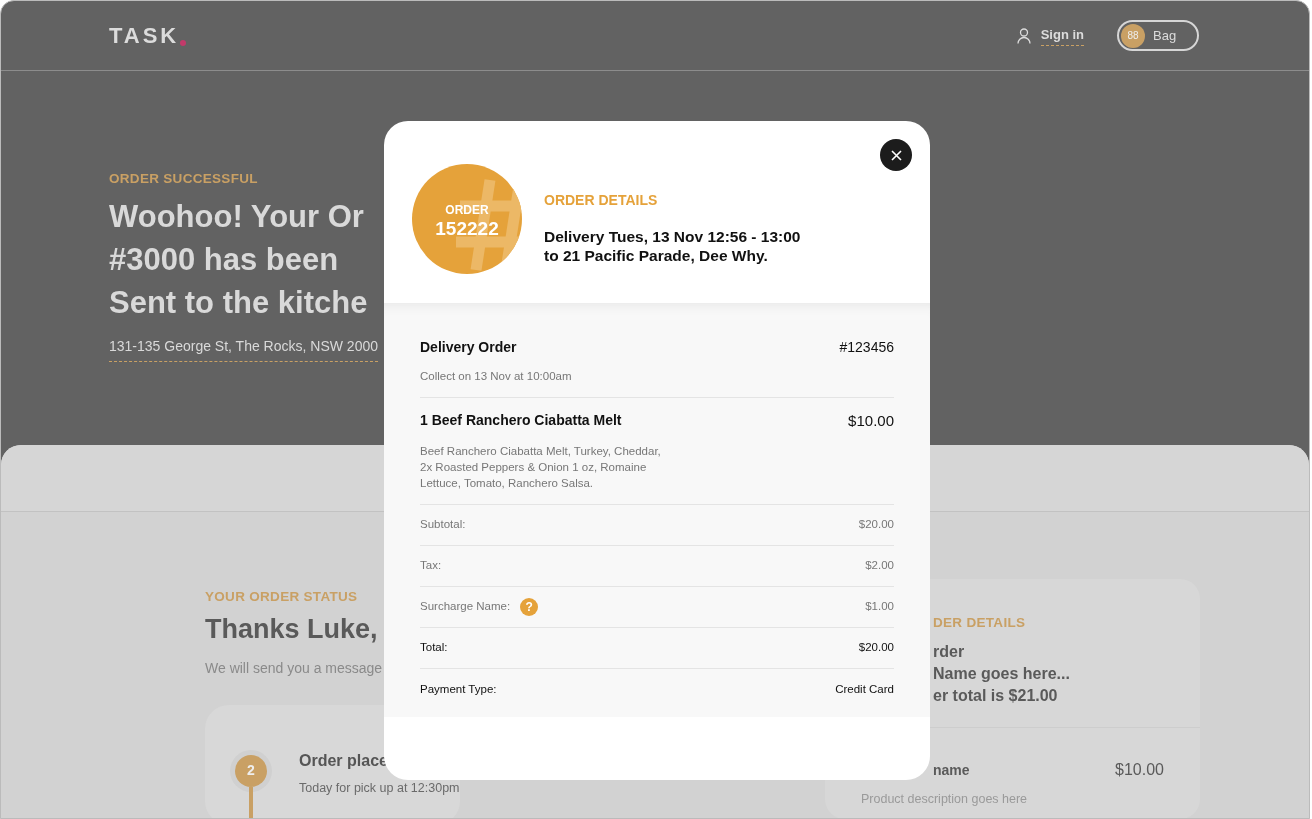 The image size is (1312, 819). I want to click on total-label: Surcharge Name:, so click(465, 607).